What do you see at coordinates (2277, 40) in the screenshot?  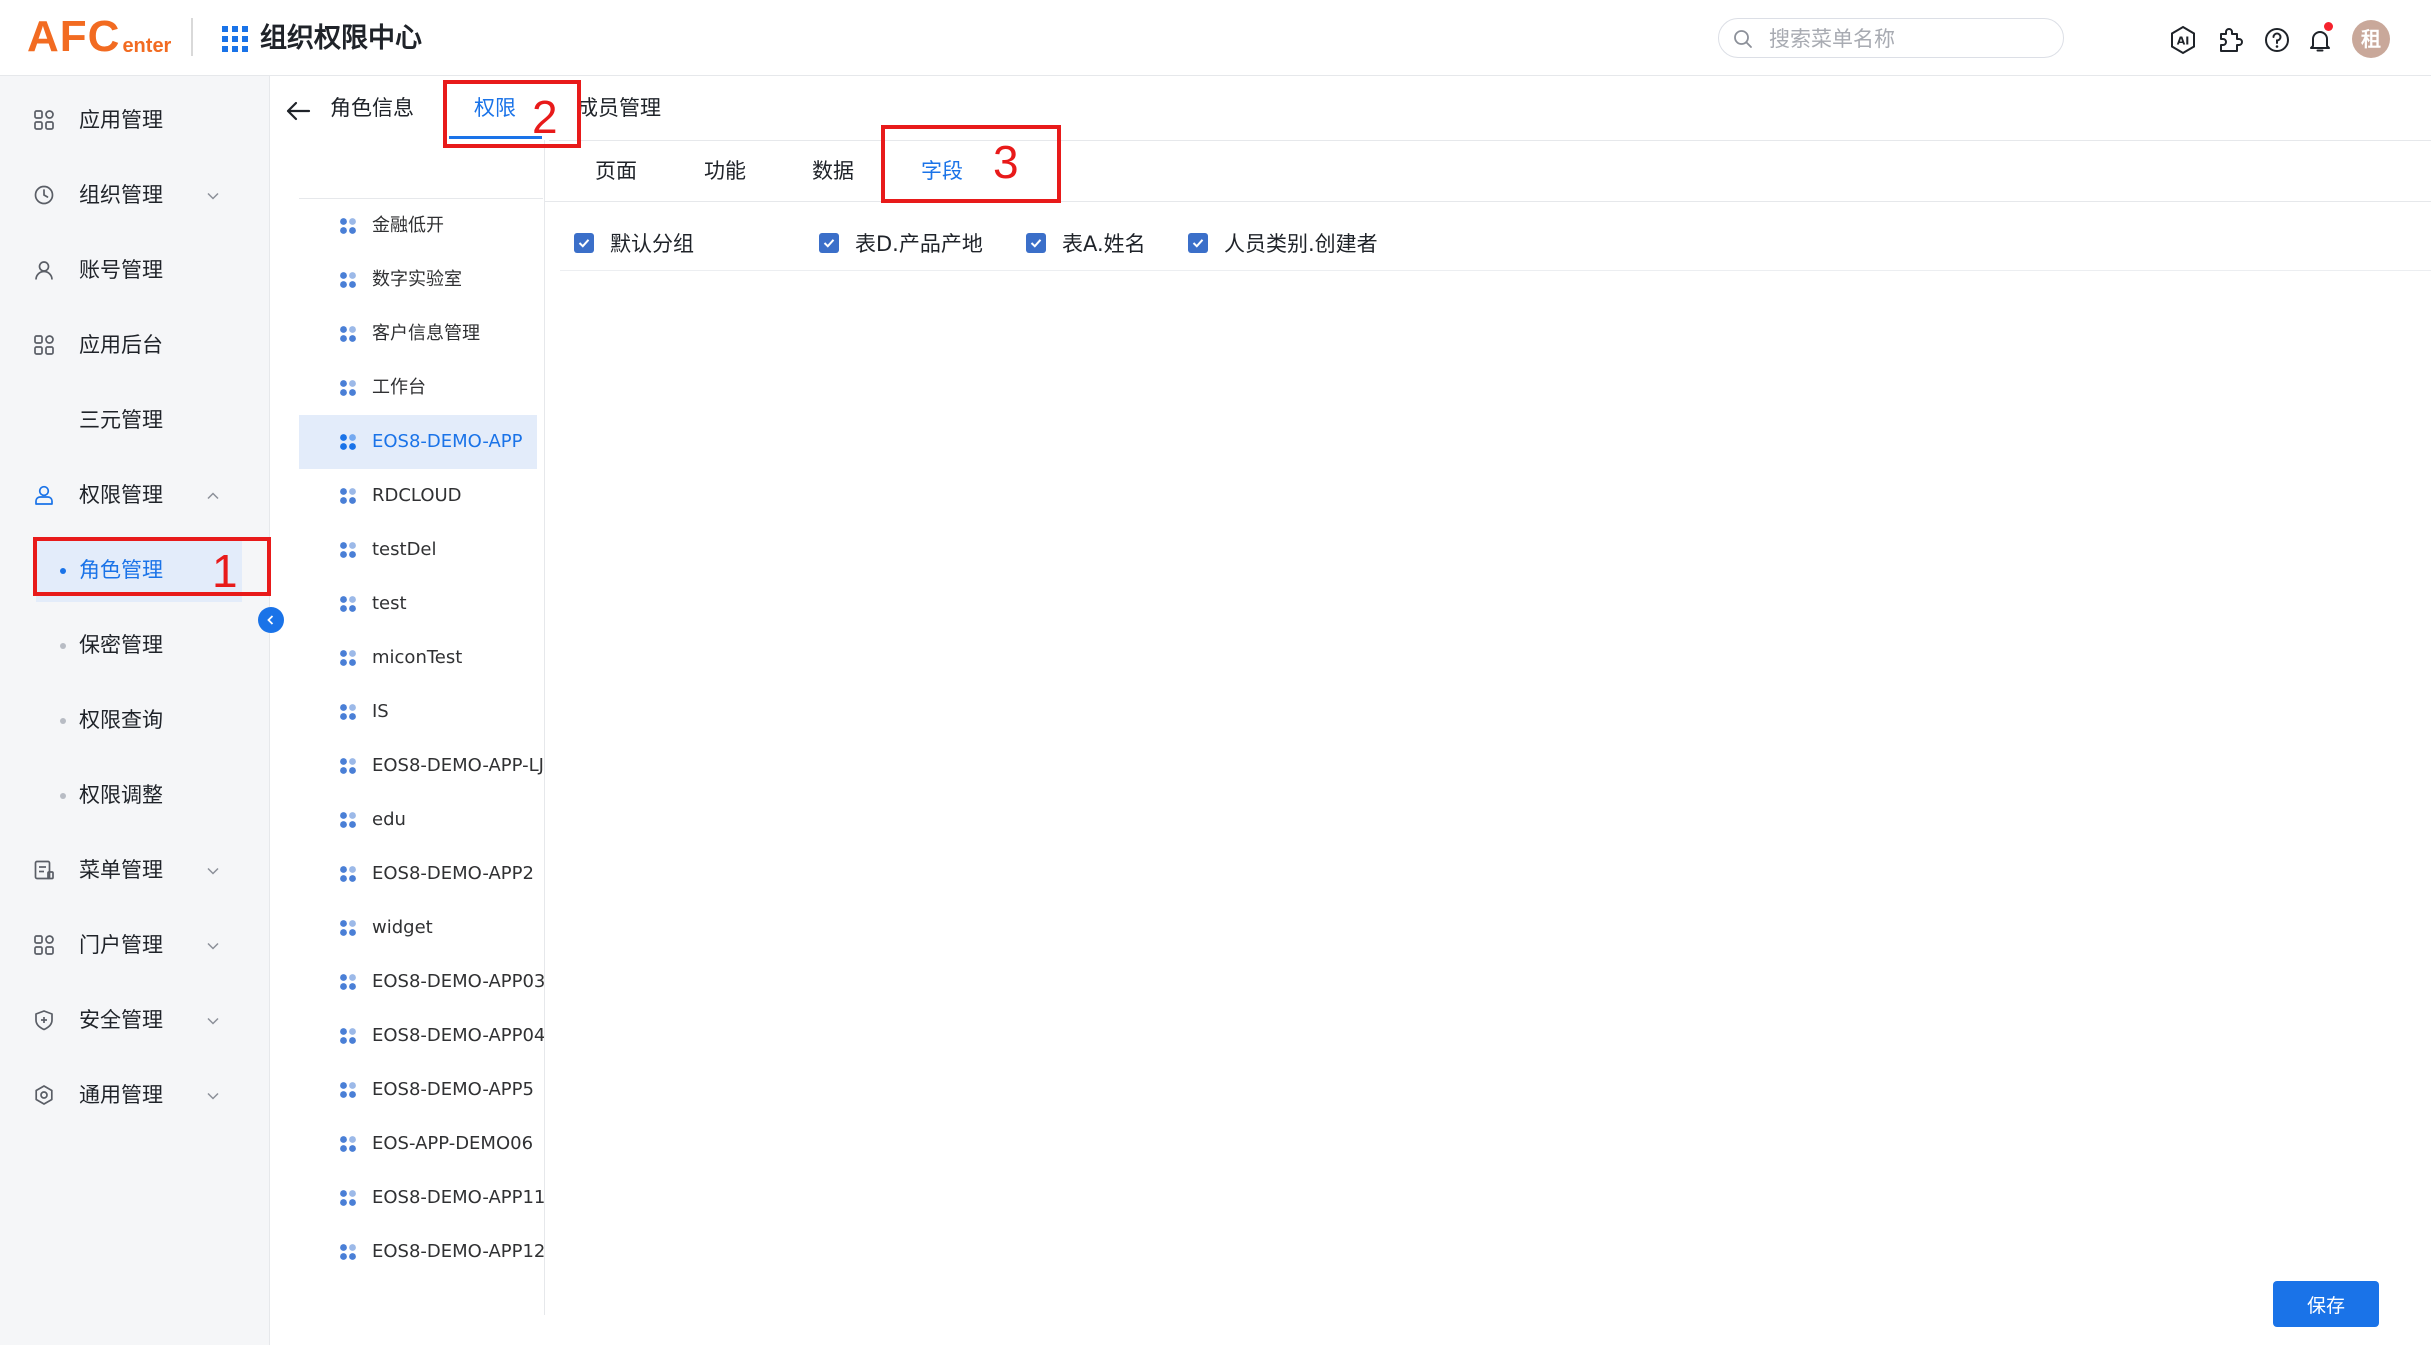 I see `help-icon` at bounding box center [2277, 40].